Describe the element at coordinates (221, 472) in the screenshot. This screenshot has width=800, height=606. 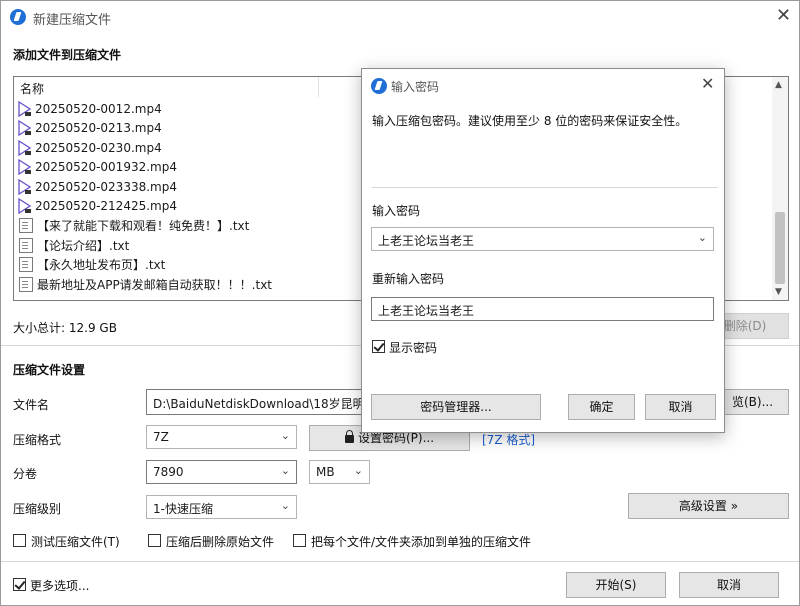
I see `split-select: 7890 ⌄` at that location.